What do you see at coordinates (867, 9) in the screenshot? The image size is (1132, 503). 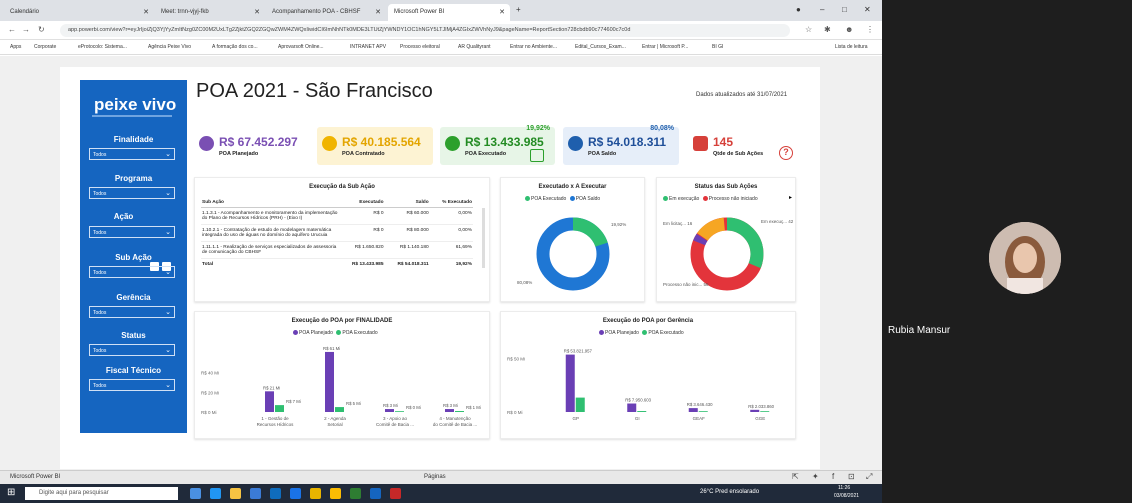 I see `window-close-icon: ✕` at bounding box center [867, 9].